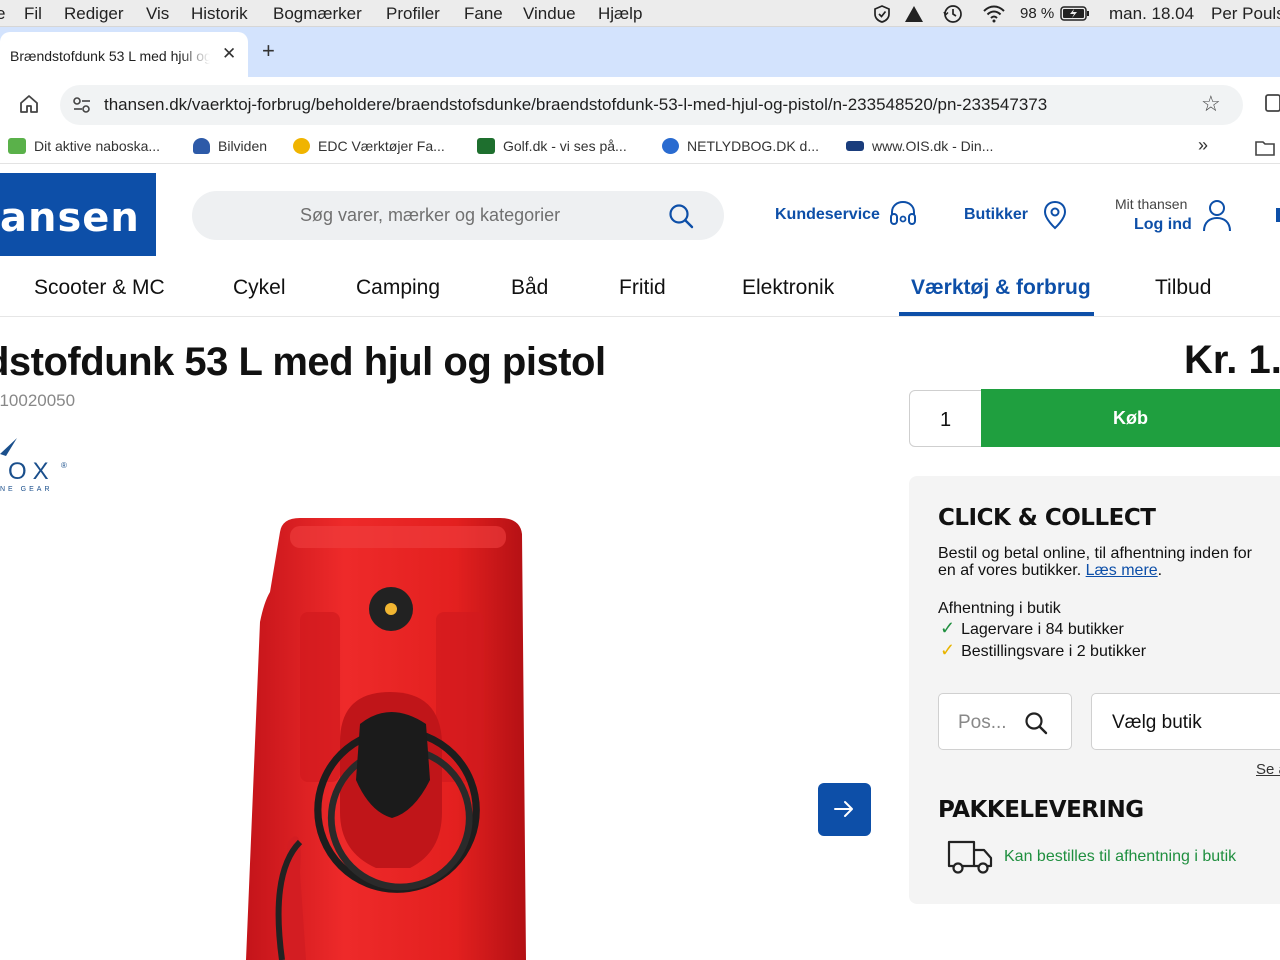  Describe the element at coordinates (914, 14) in the screenshot. I see `warning-triangle-icon` at that location.